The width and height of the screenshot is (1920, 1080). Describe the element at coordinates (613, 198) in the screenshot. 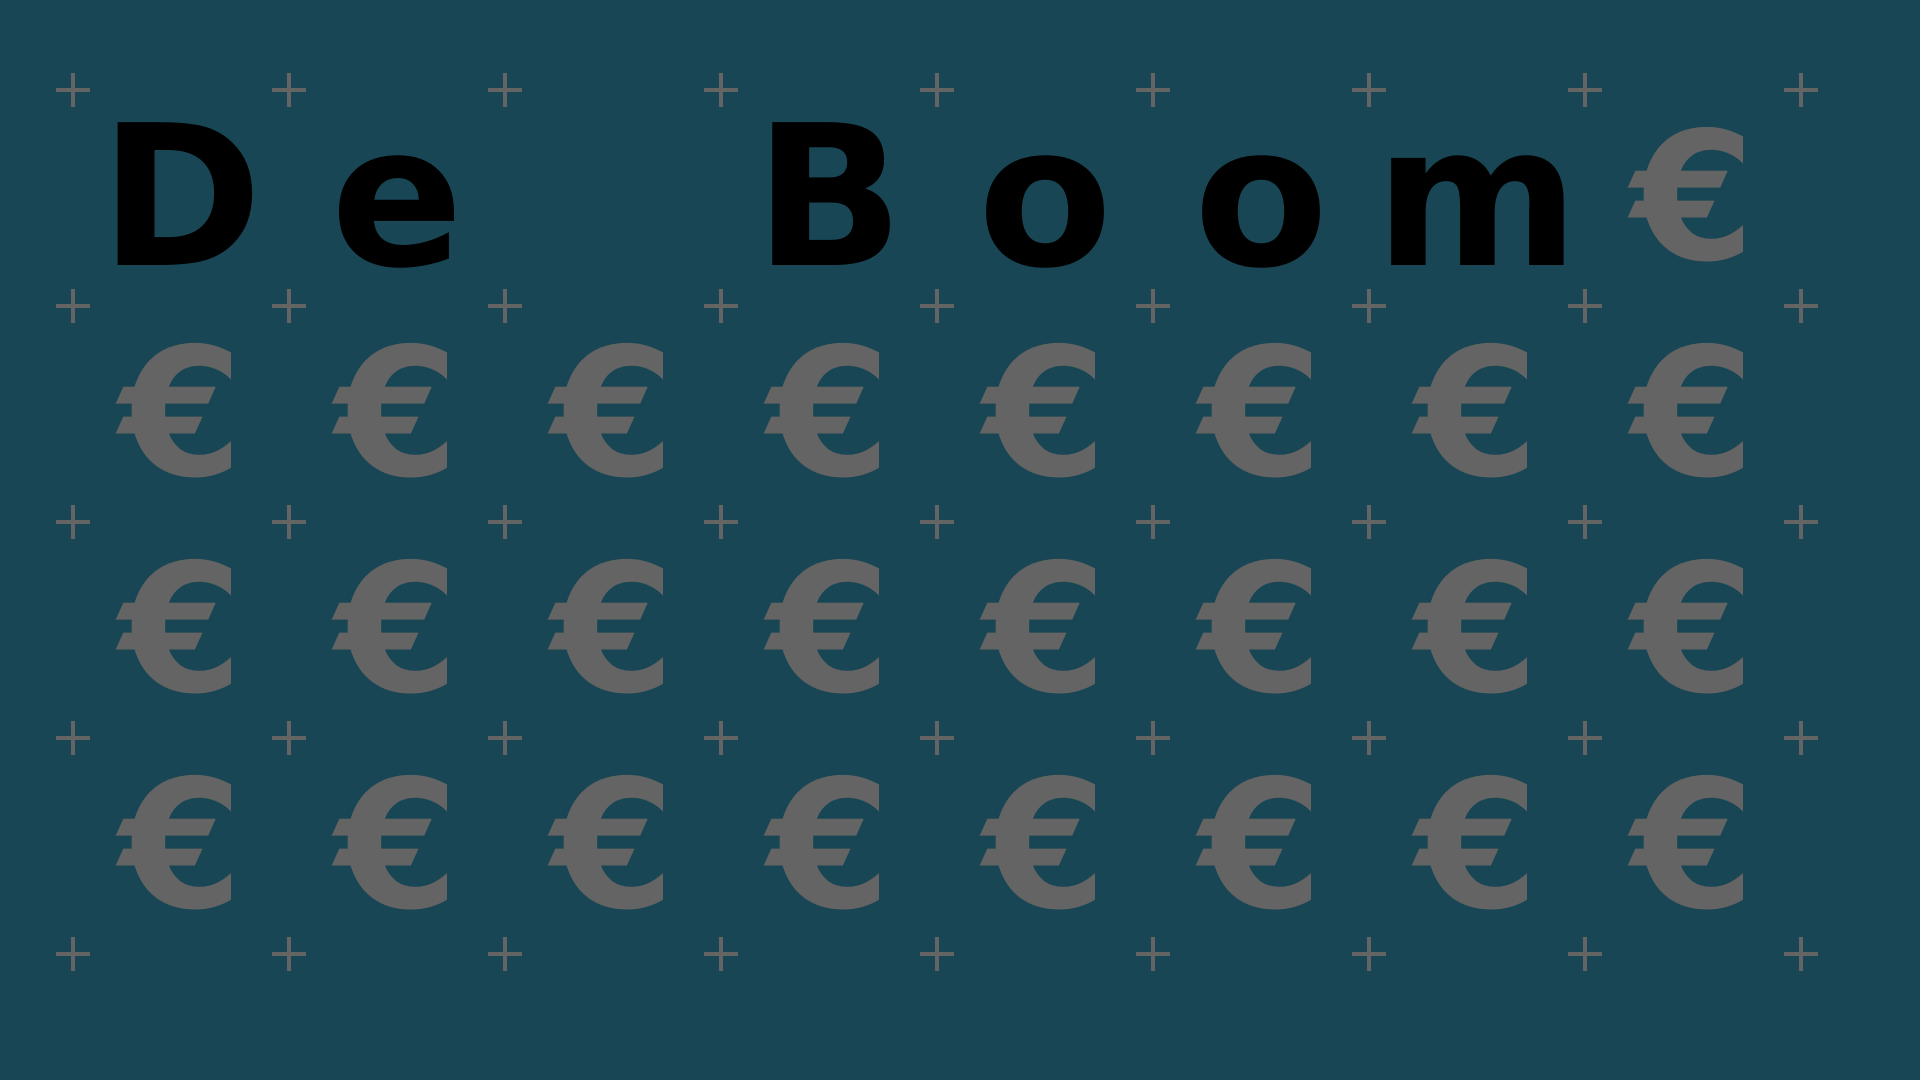

I see `empty-cell` at that location.